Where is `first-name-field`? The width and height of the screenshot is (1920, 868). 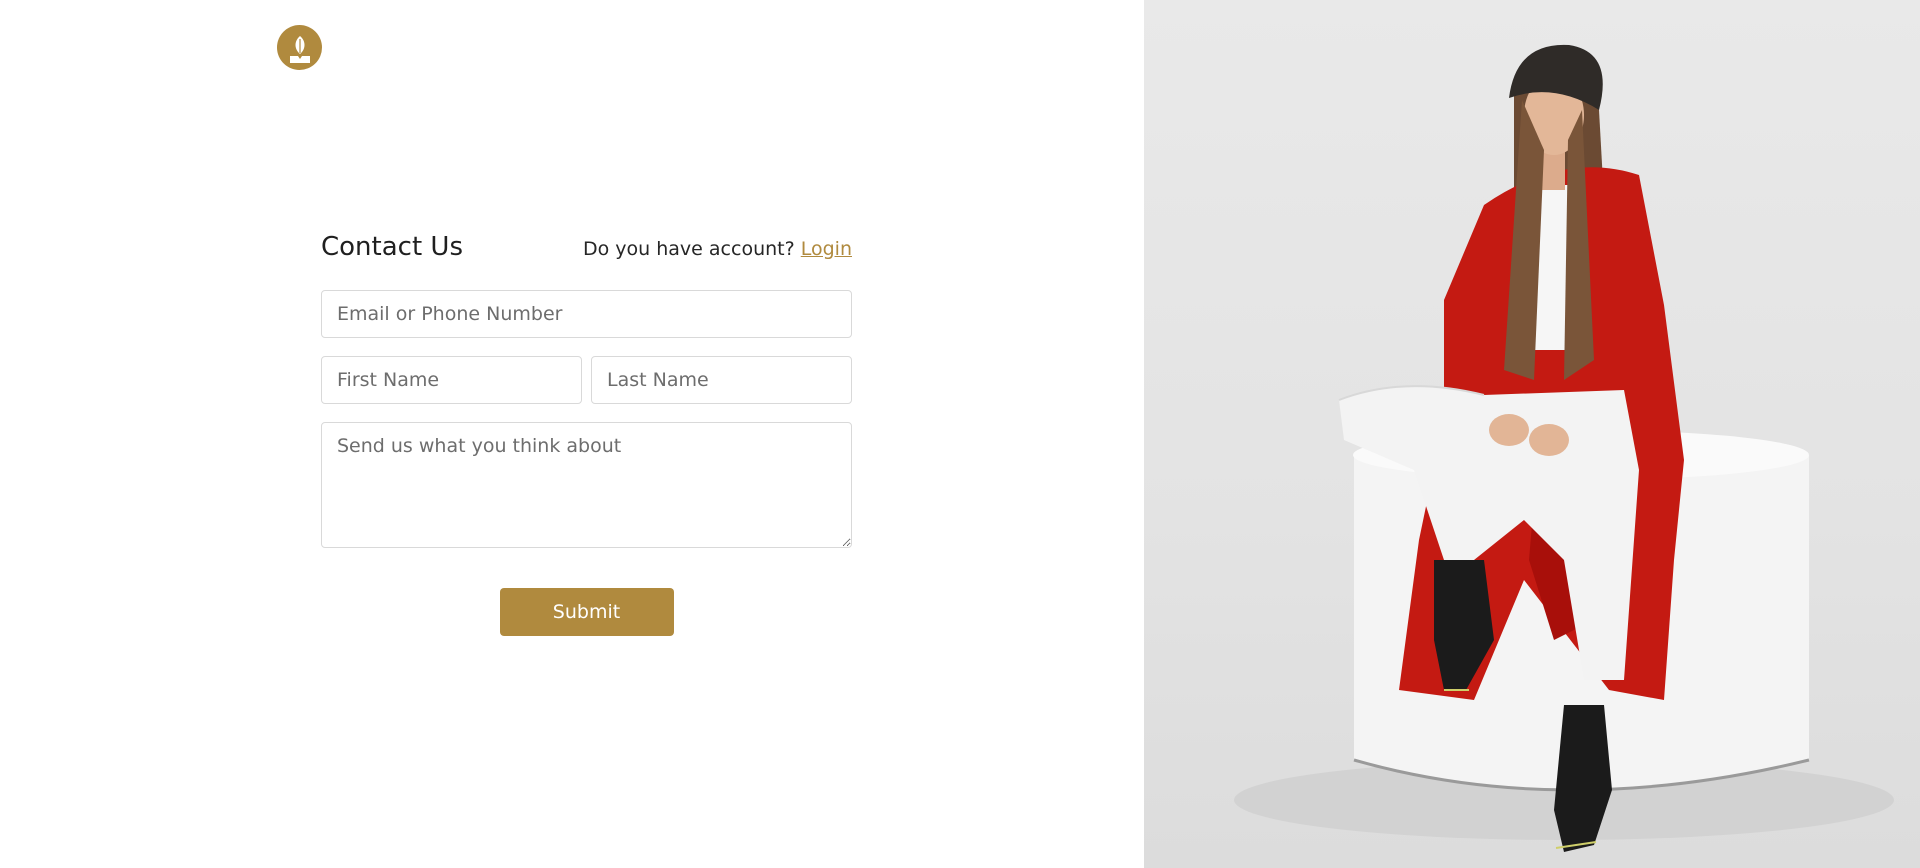 first-name-field is located at coordinates (451, 380).